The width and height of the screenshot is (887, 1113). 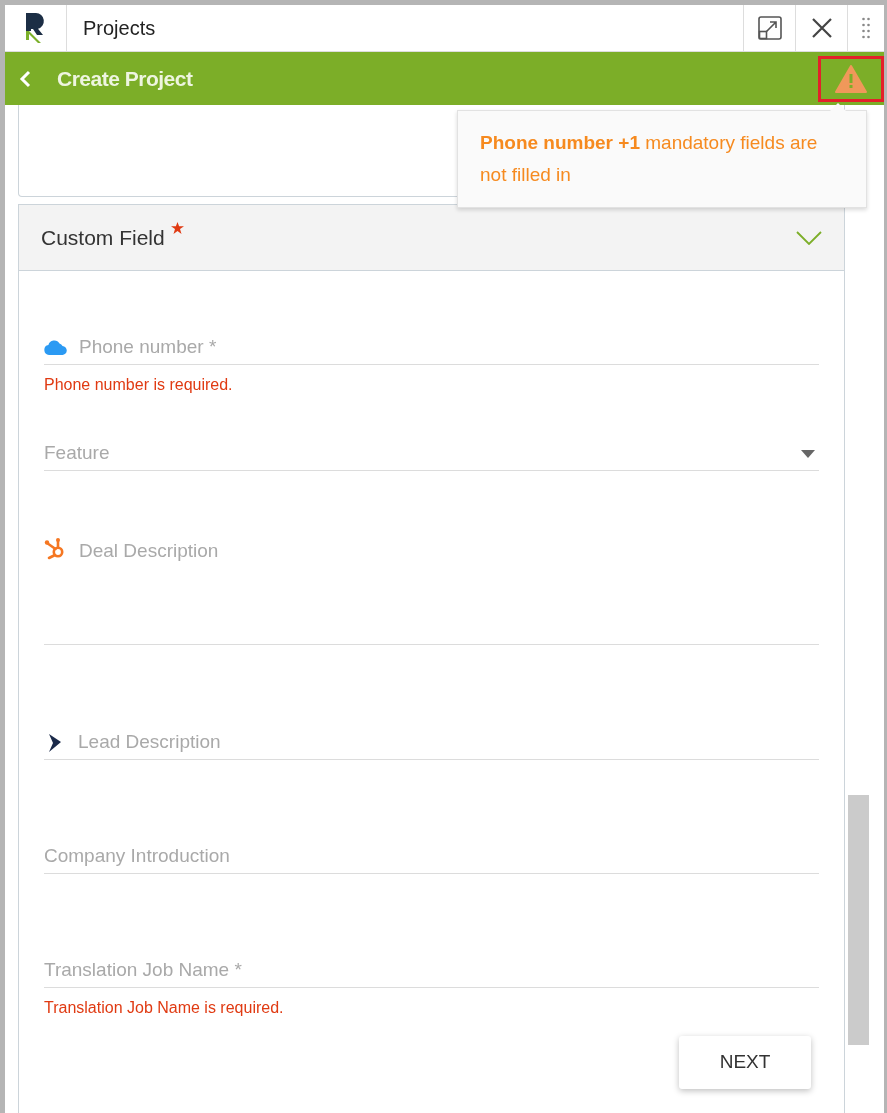 What do you see at coordinates (143, 970) in the screenshot?
I see `field-placeholder: Translation Job Name *` at bounding box center [143, 970].